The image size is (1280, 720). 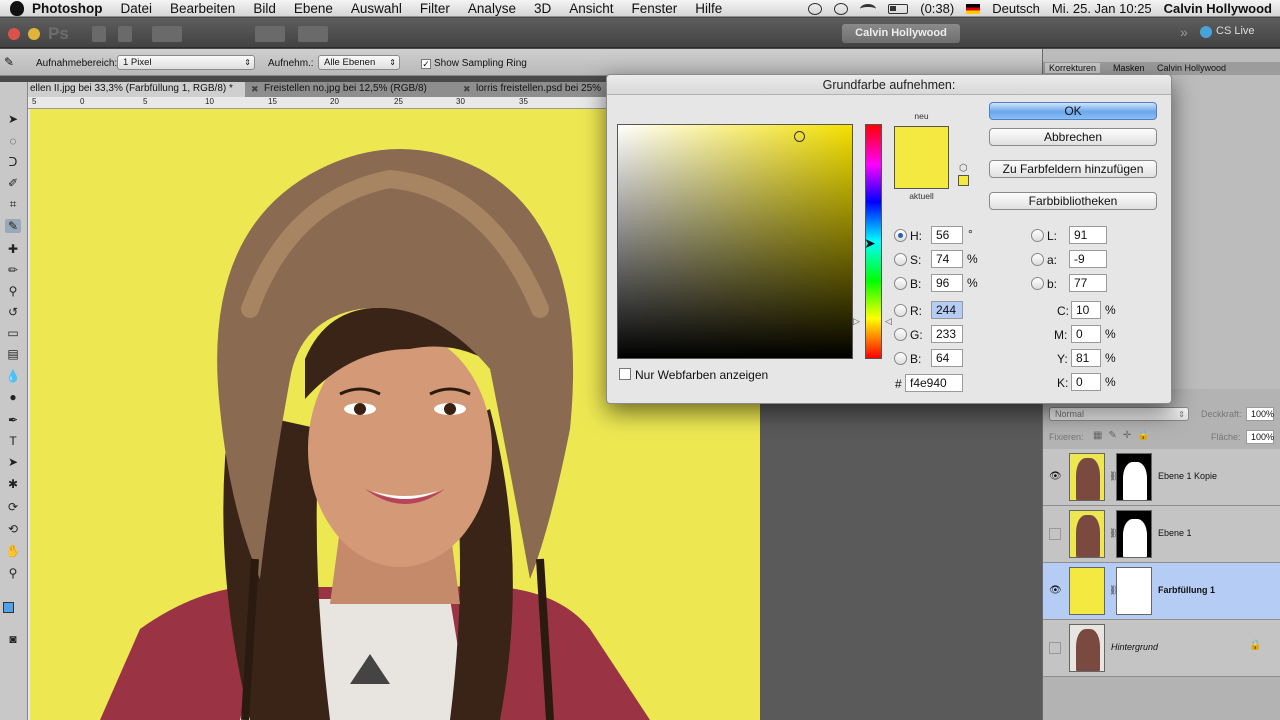 I want to click on history-brush-tool-icon: ↺, so click(x=13, y=312).